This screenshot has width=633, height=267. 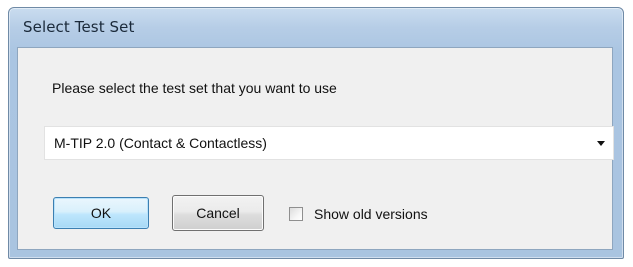 I want to click on show-old-versions-checkbox, so click(x=296, y=214).